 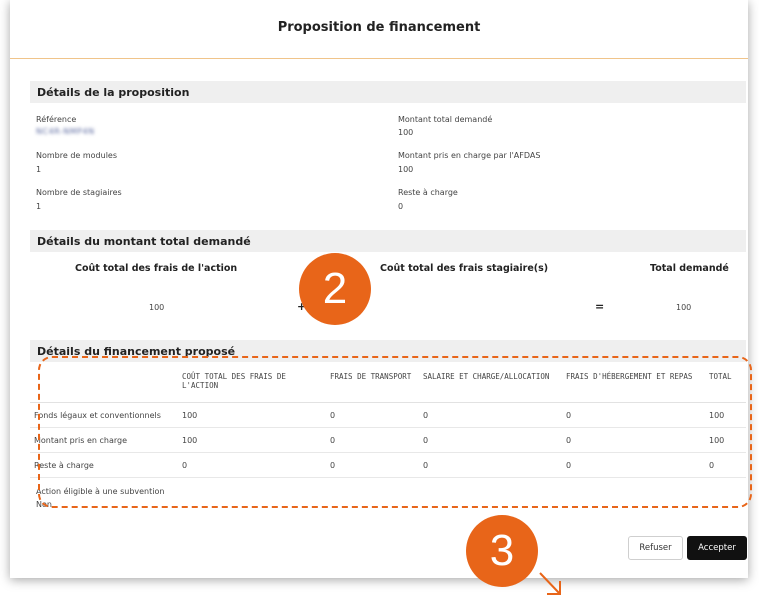 I want to click on section-financing-heading: Détails du financement proposé, so click(x=388, y=351).